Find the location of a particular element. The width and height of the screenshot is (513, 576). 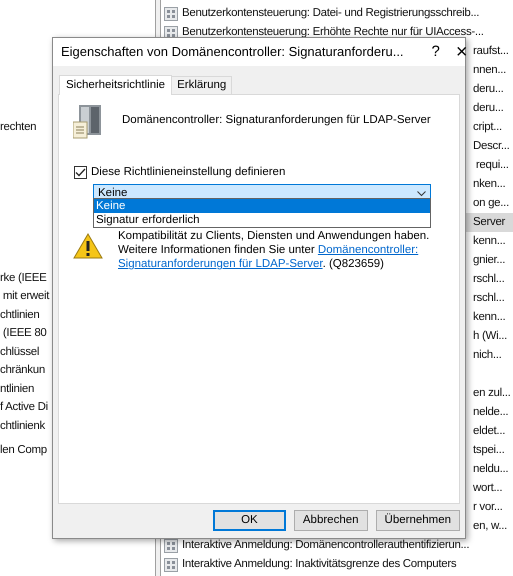

dropdown-option: Signatur erforderlich is located at coordinates (262, 220).